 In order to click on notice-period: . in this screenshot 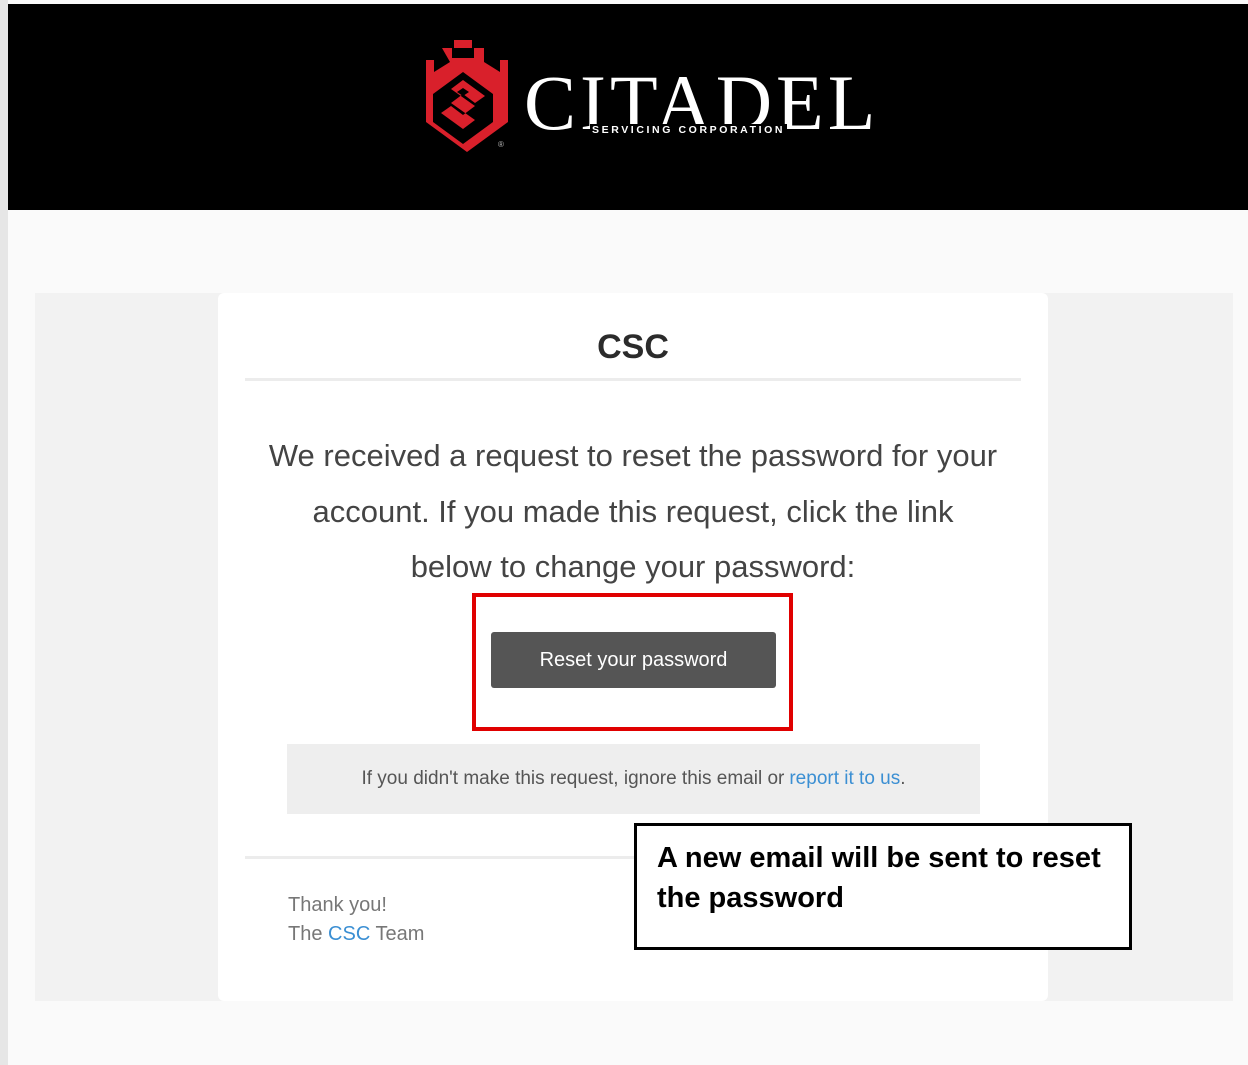, I will do `click(903, 778)`.